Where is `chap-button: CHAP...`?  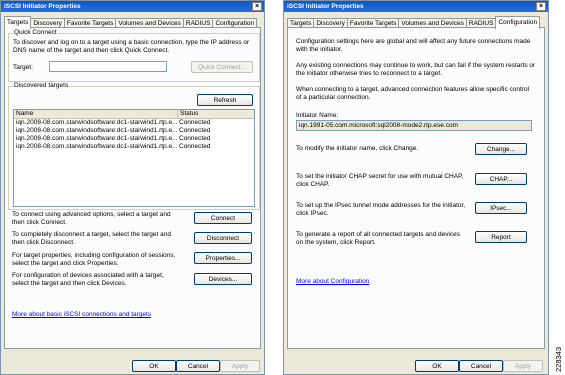 chap-button: CHAP... is located at coordinates (501, 179).